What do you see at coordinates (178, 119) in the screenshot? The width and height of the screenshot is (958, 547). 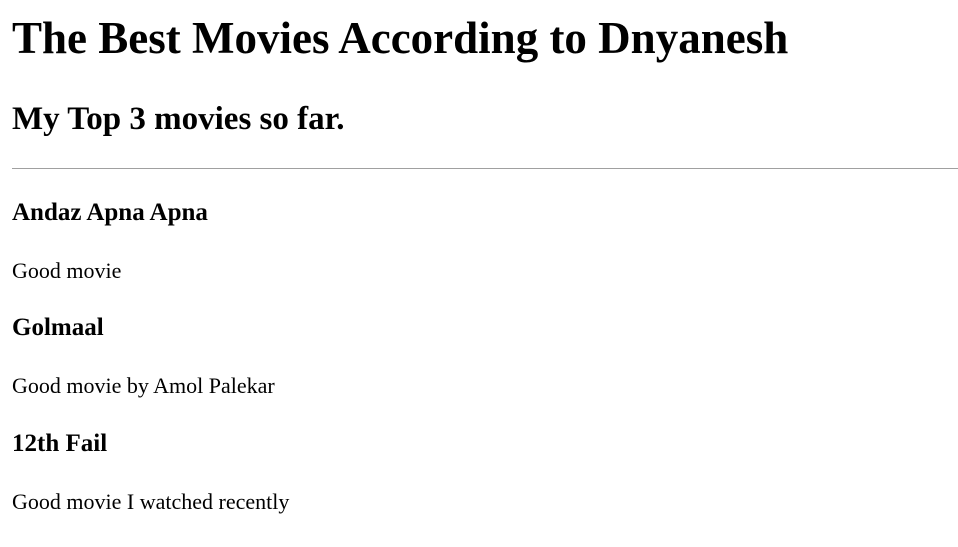 I see `page-subtitle: My Top 3 movies so far.` at bounding box center [178, 119].